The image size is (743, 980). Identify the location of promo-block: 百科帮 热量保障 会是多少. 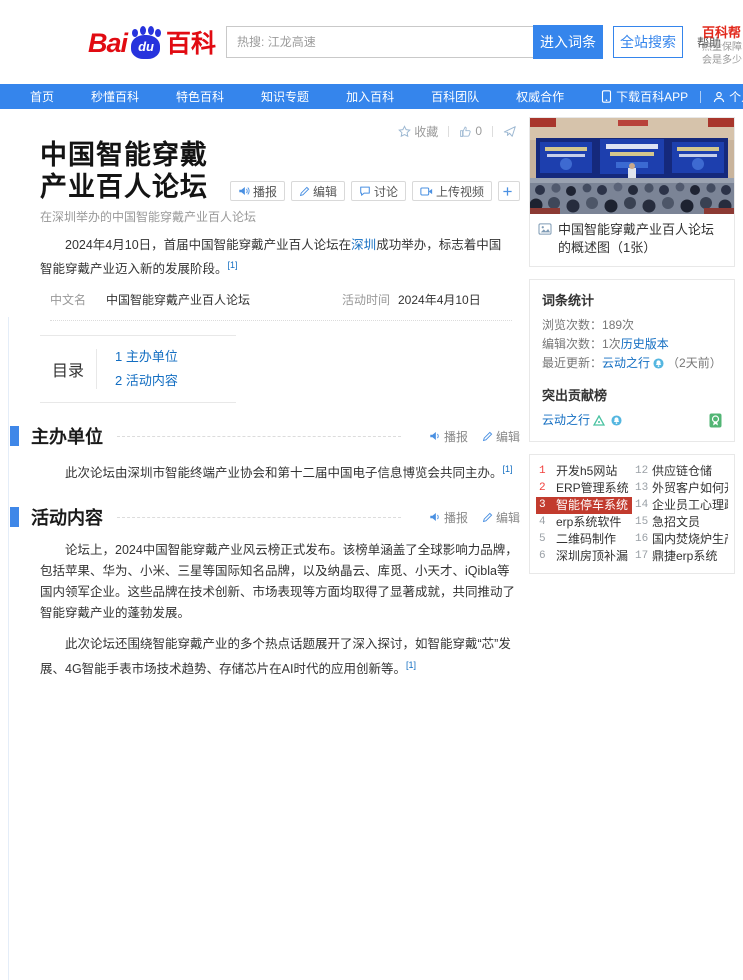
(722, 46).